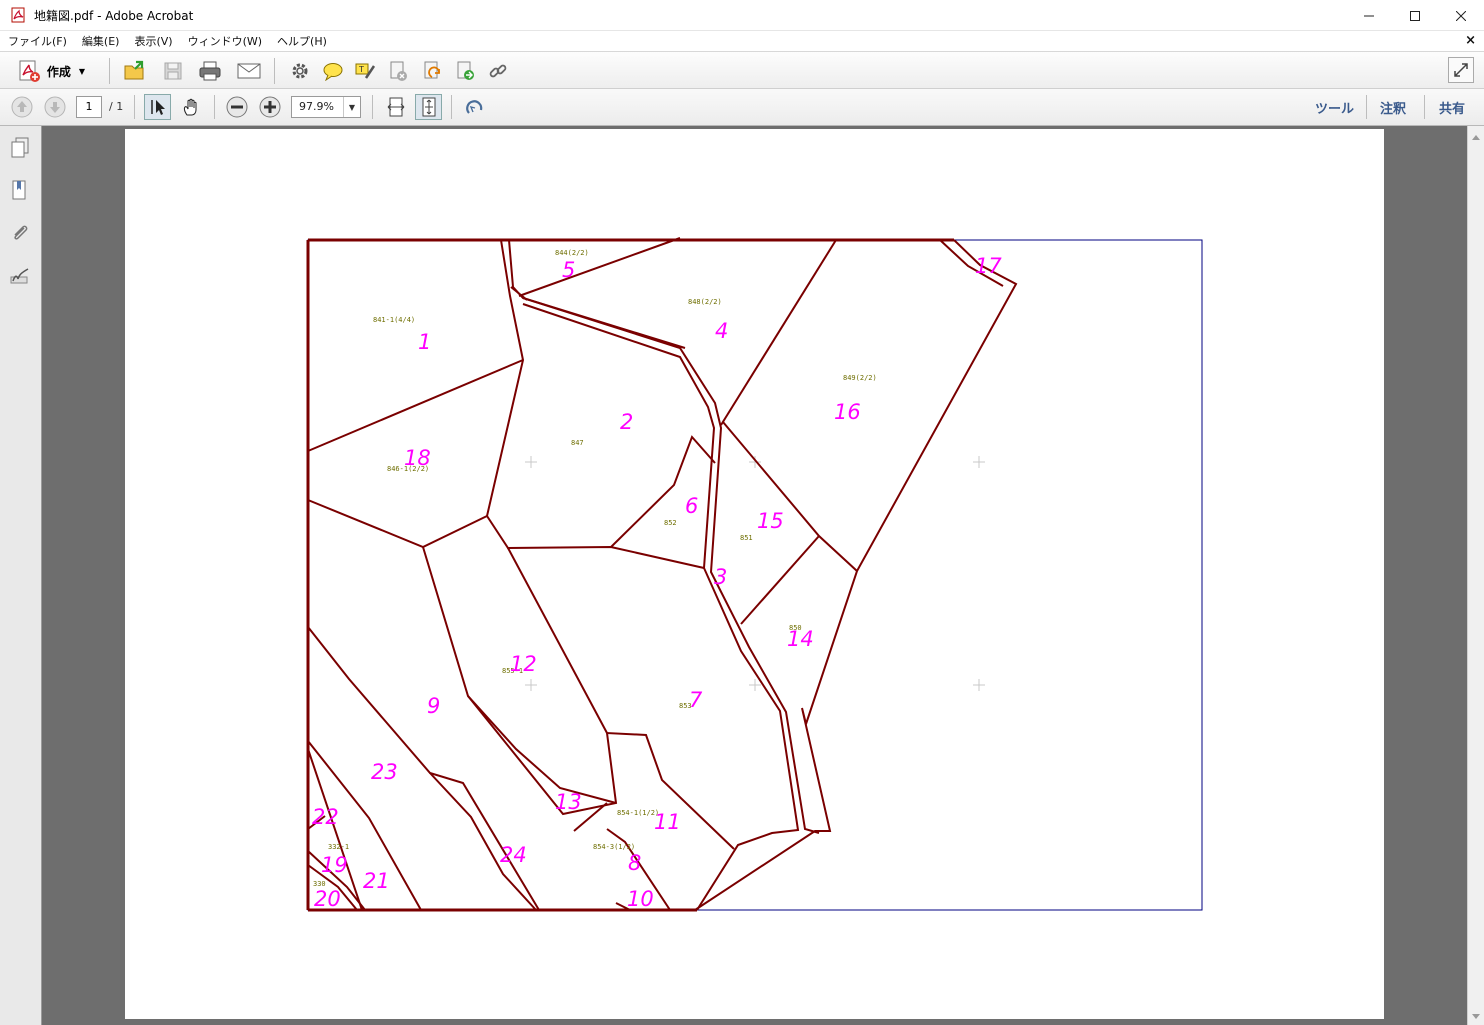 Image resolution: width=1484 pixels, height=1025 pixels. I want to click on signature-icon, so click(20, 276).